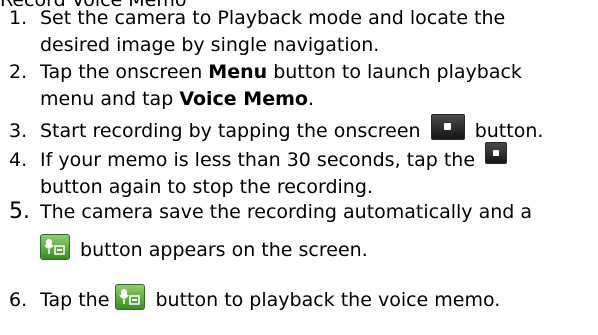  What do you see at coordinates (18, 18) in the screenshot?
I see `step-number: 1.` at bounding box center [18, 18].